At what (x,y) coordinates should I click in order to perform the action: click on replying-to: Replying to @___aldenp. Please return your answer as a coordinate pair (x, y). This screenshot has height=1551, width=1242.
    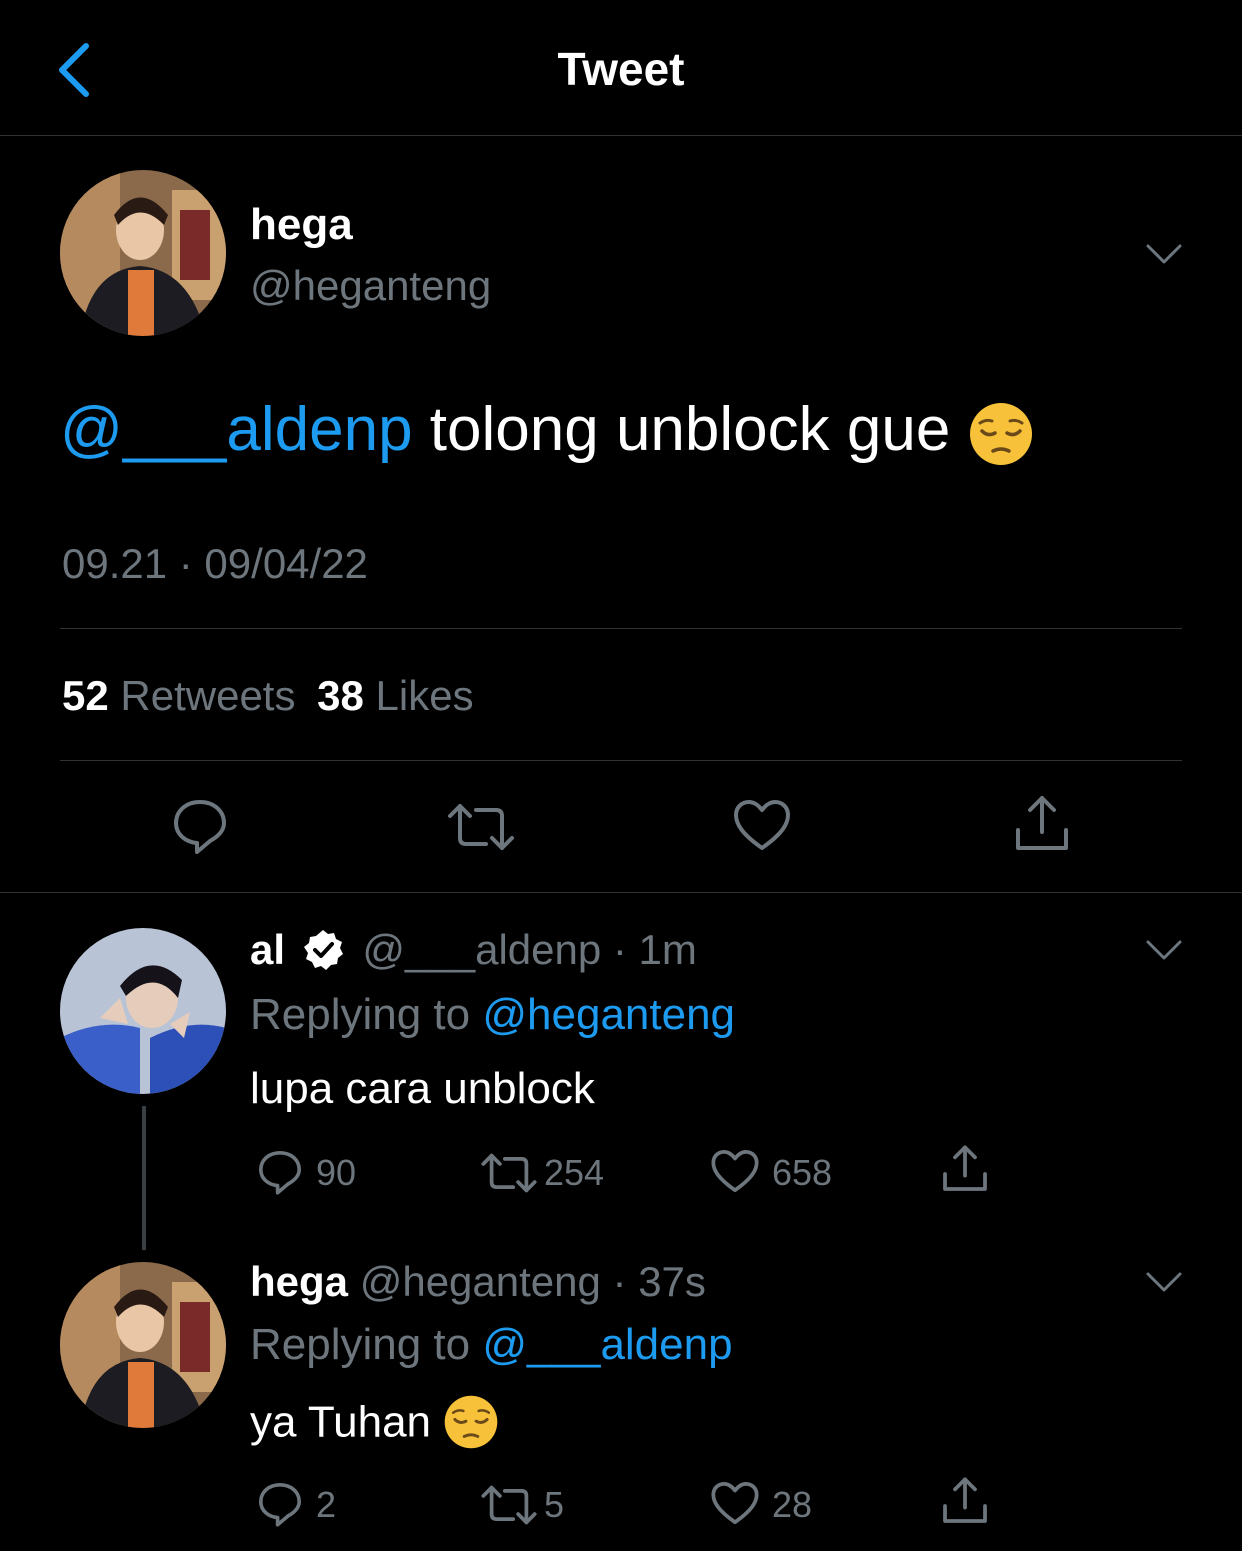
    Looking at the image, I should click on (491, 1345).